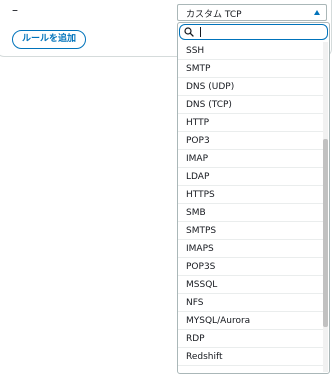  What do you see at coordinates (251, 231) in the screenshot?
I see `option-smtps: SMTPS` at bounding box center [251, 231].